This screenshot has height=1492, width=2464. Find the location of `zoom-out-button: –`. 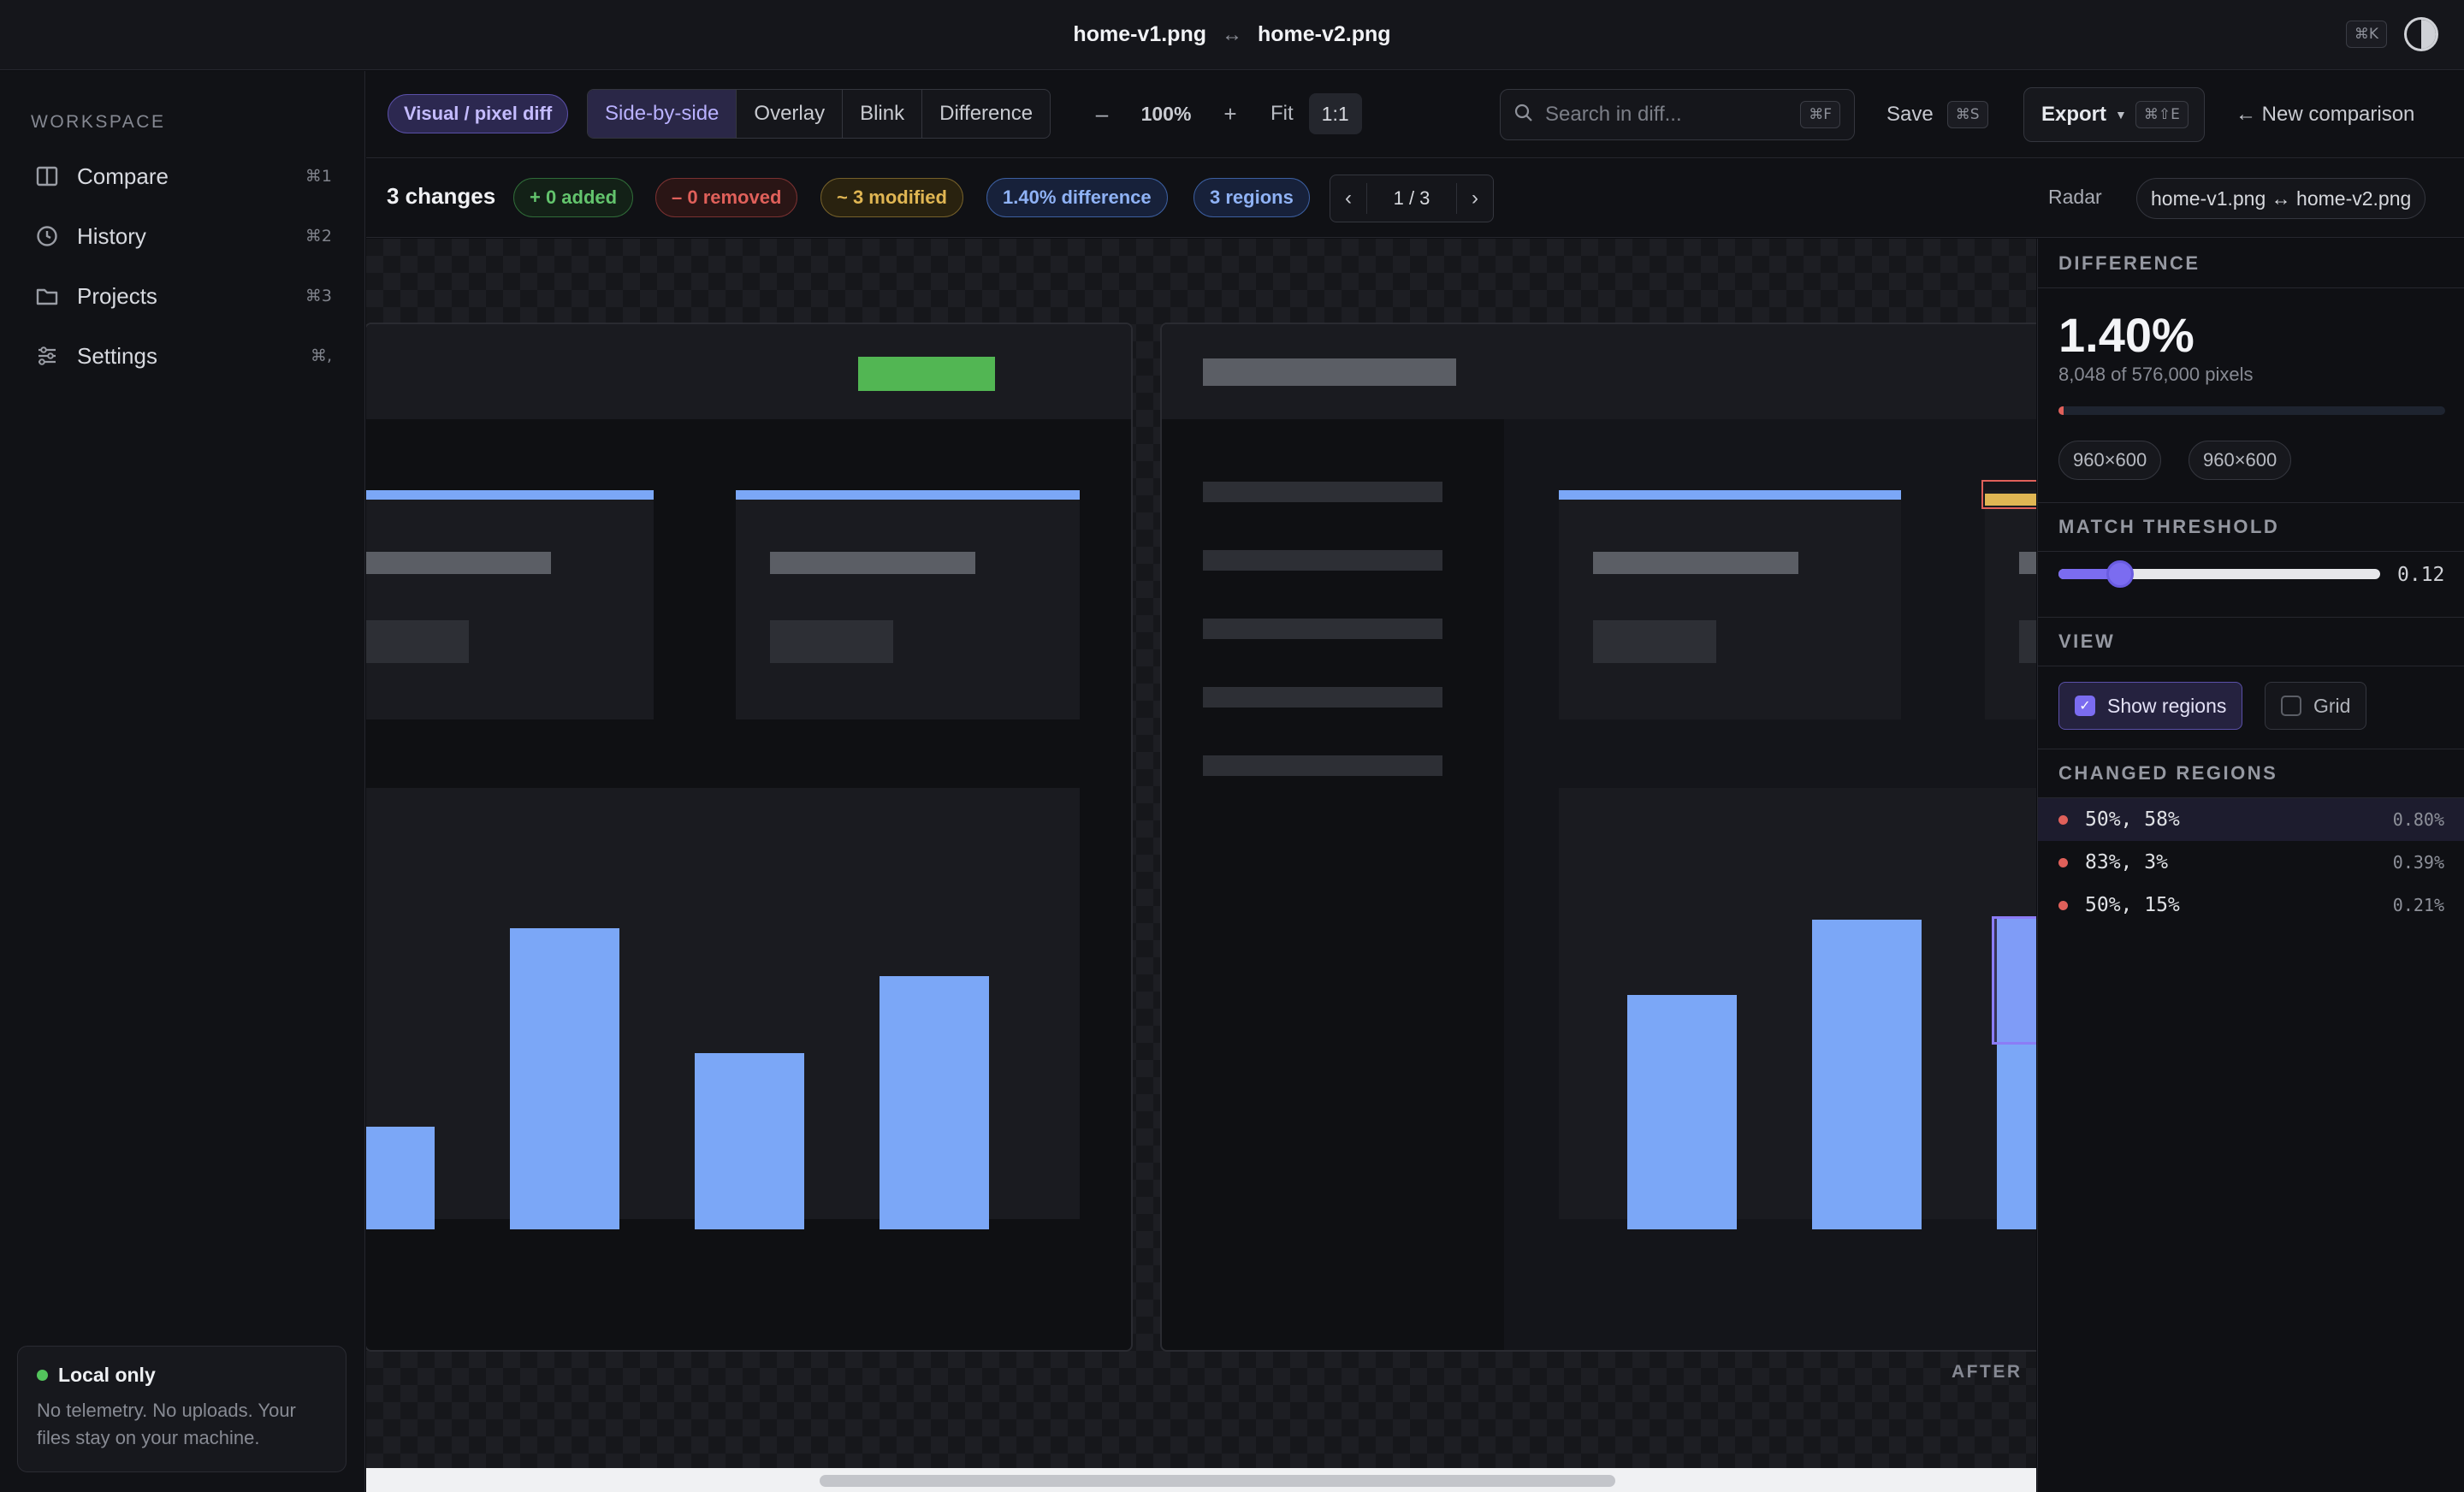

zoom-out-button: – is located at coordinates (1102, 113).